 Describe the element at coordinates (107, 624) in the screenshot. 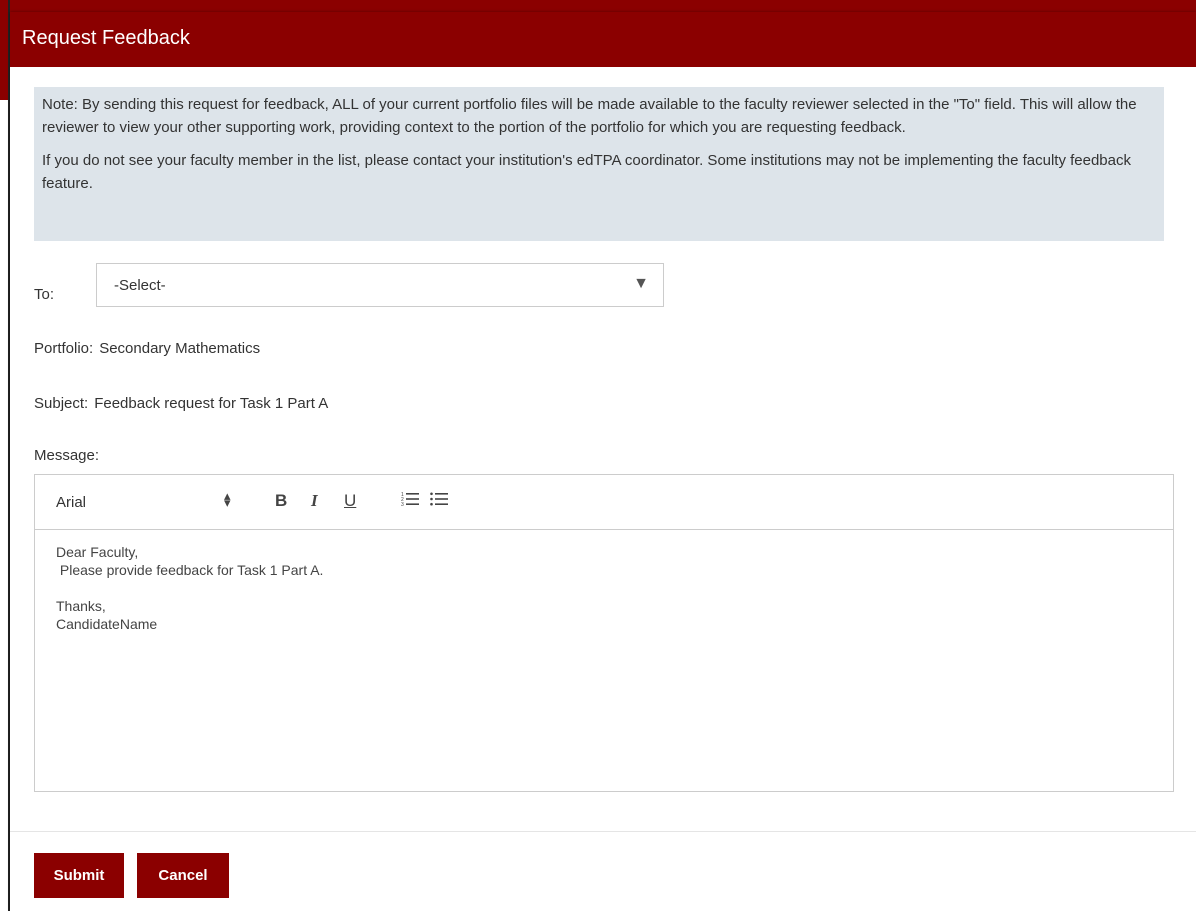

I see `message-line: CandidateName` at that location.